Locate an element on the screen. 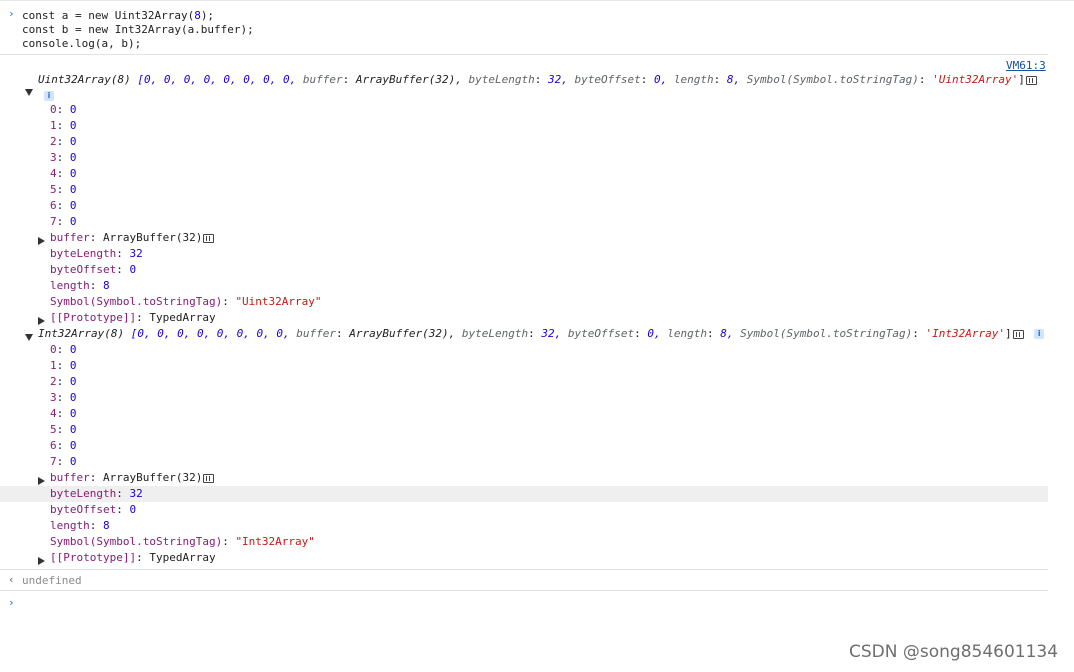 The width and height of the screenshot is (1074, 672). prop-proto-a: [[Prototype]]: TypedArray is located at coordinates (133, 318).